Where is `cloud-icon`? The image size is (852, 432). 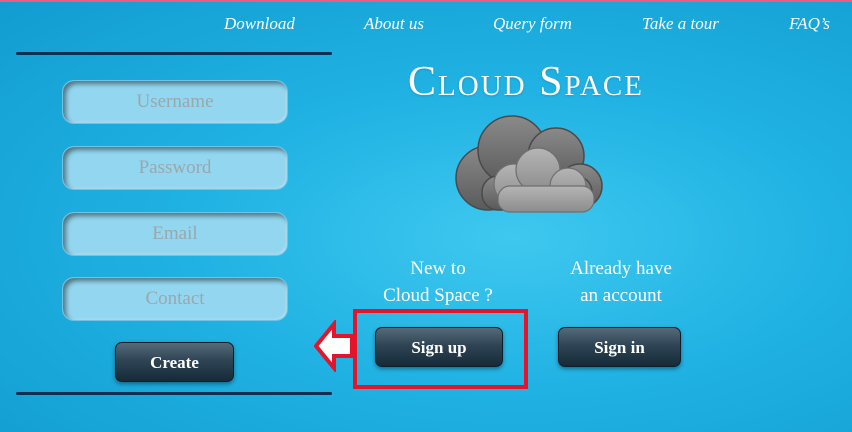 cloud-icon is located at coordinates (529, 164).